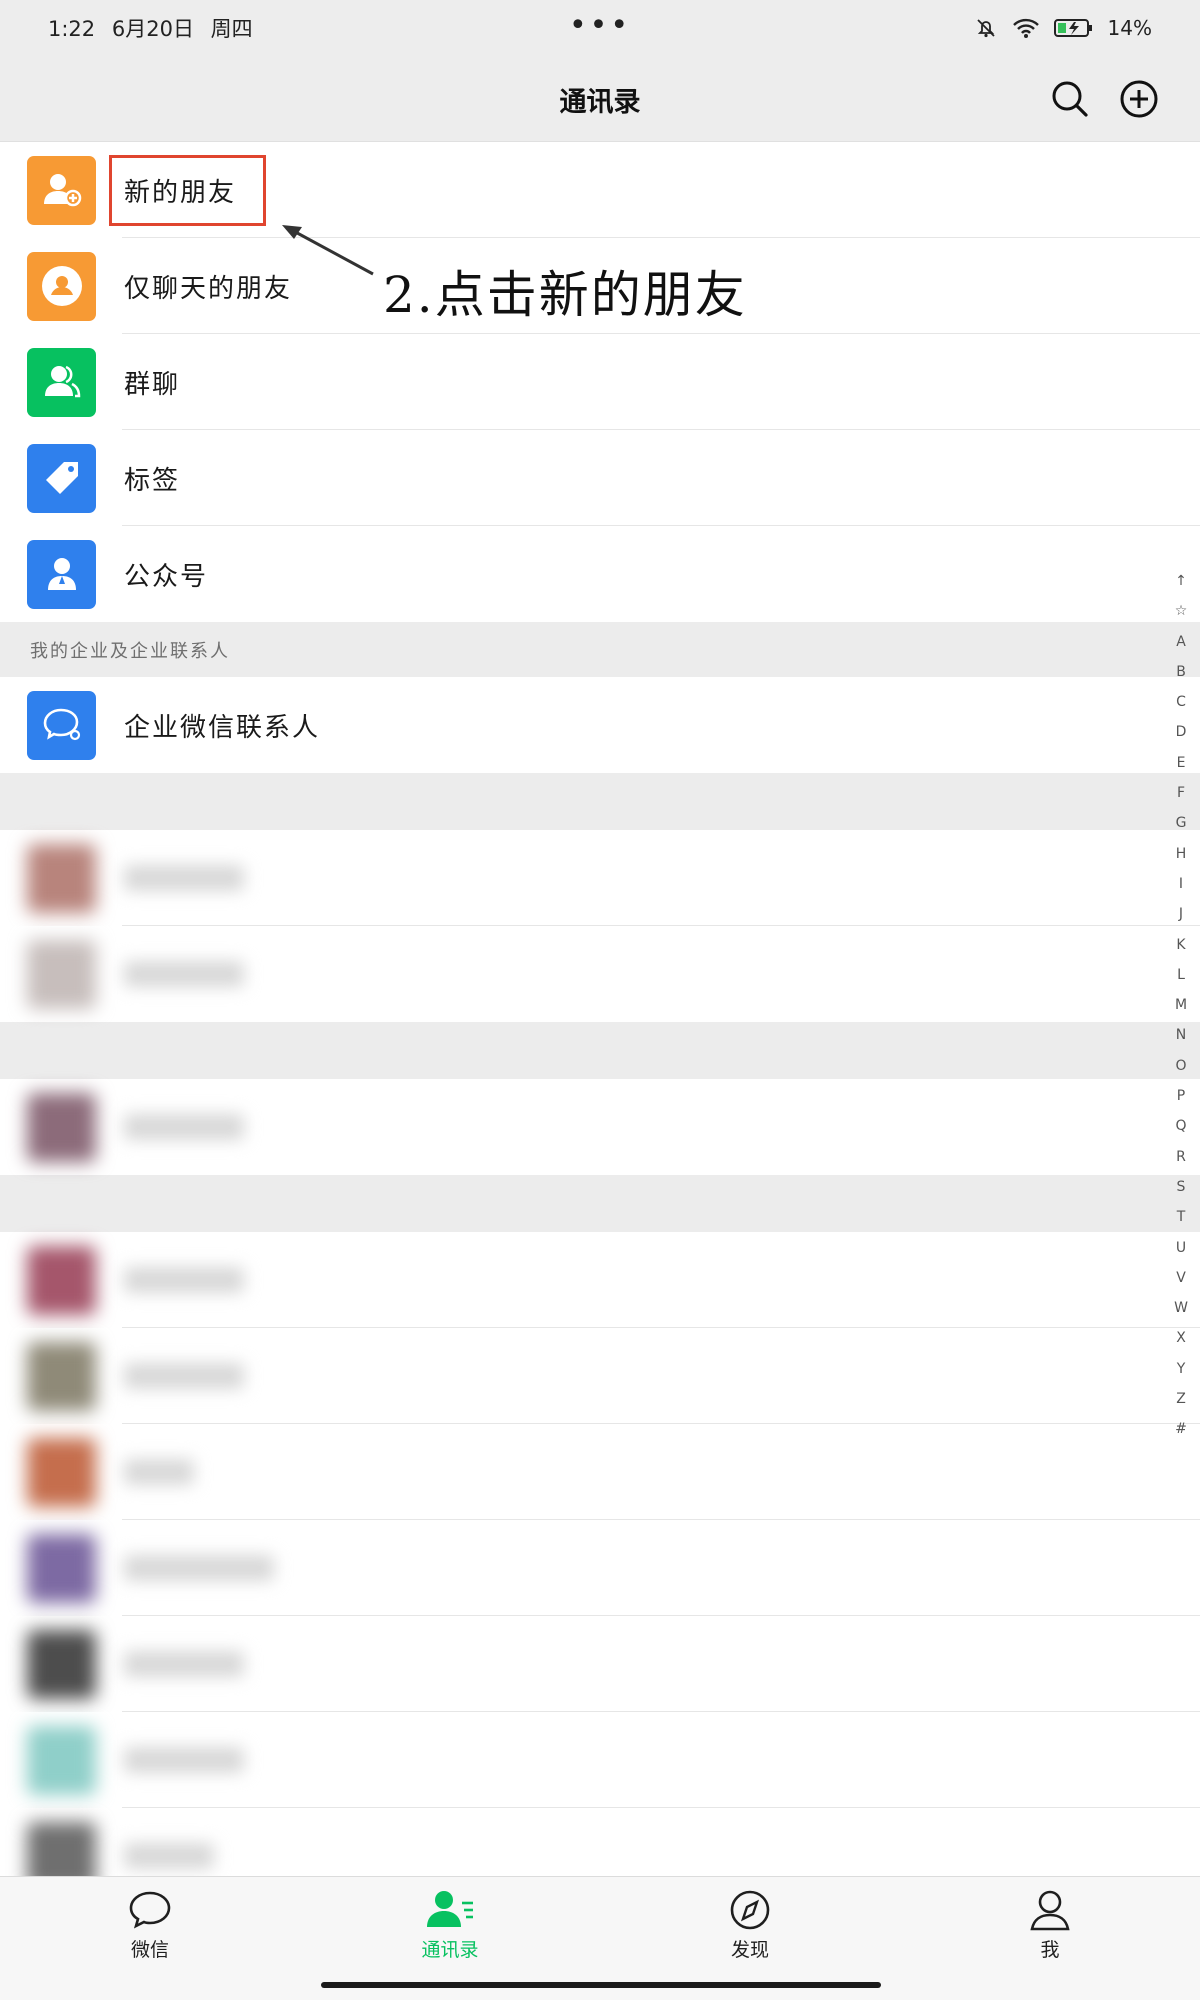 The image size is (1200, 2000). I want to click on index-letter: J, so click(1181, 914).